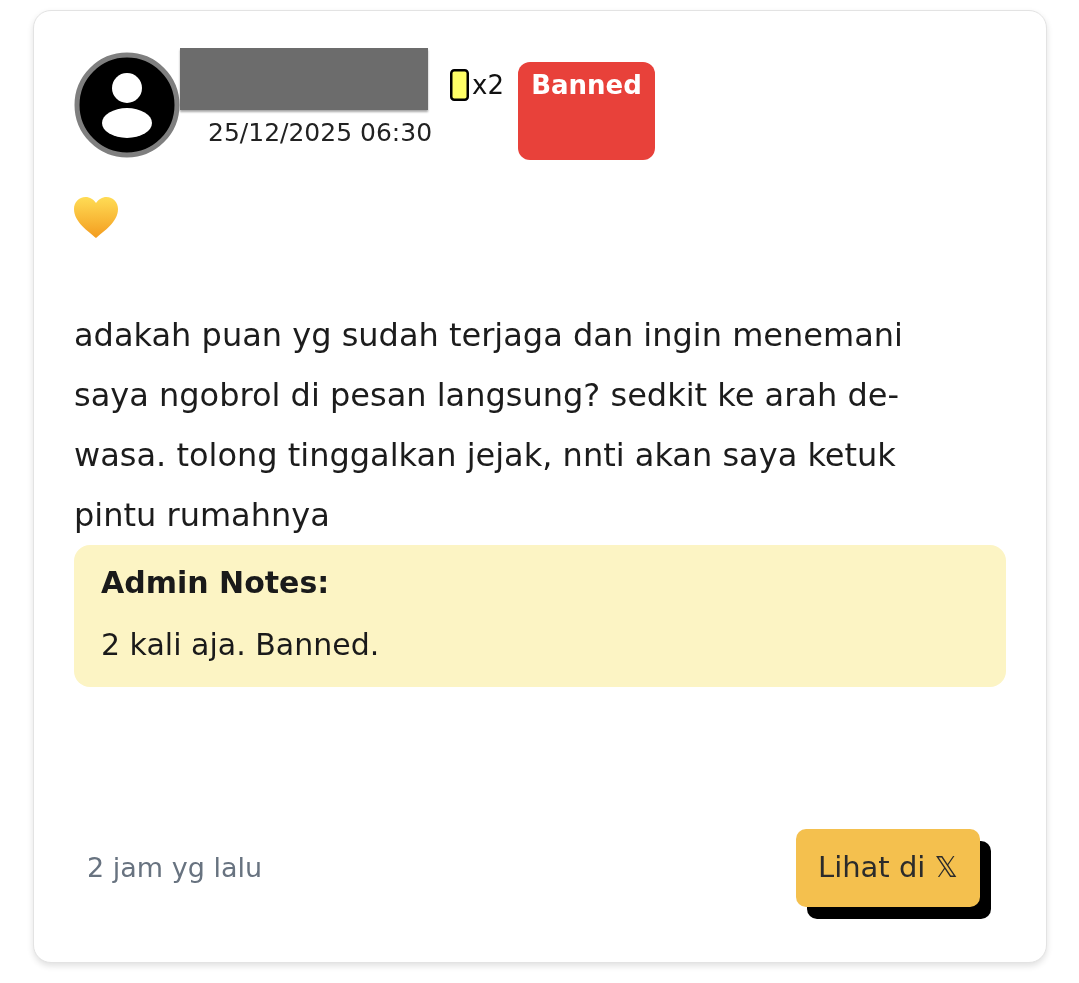 The width and height of the screenshot is (1079, 983). Describe the element at coordinates (175, 868) in the screenshot. I see `relative-time: 2 jam yg lalu` at that location.